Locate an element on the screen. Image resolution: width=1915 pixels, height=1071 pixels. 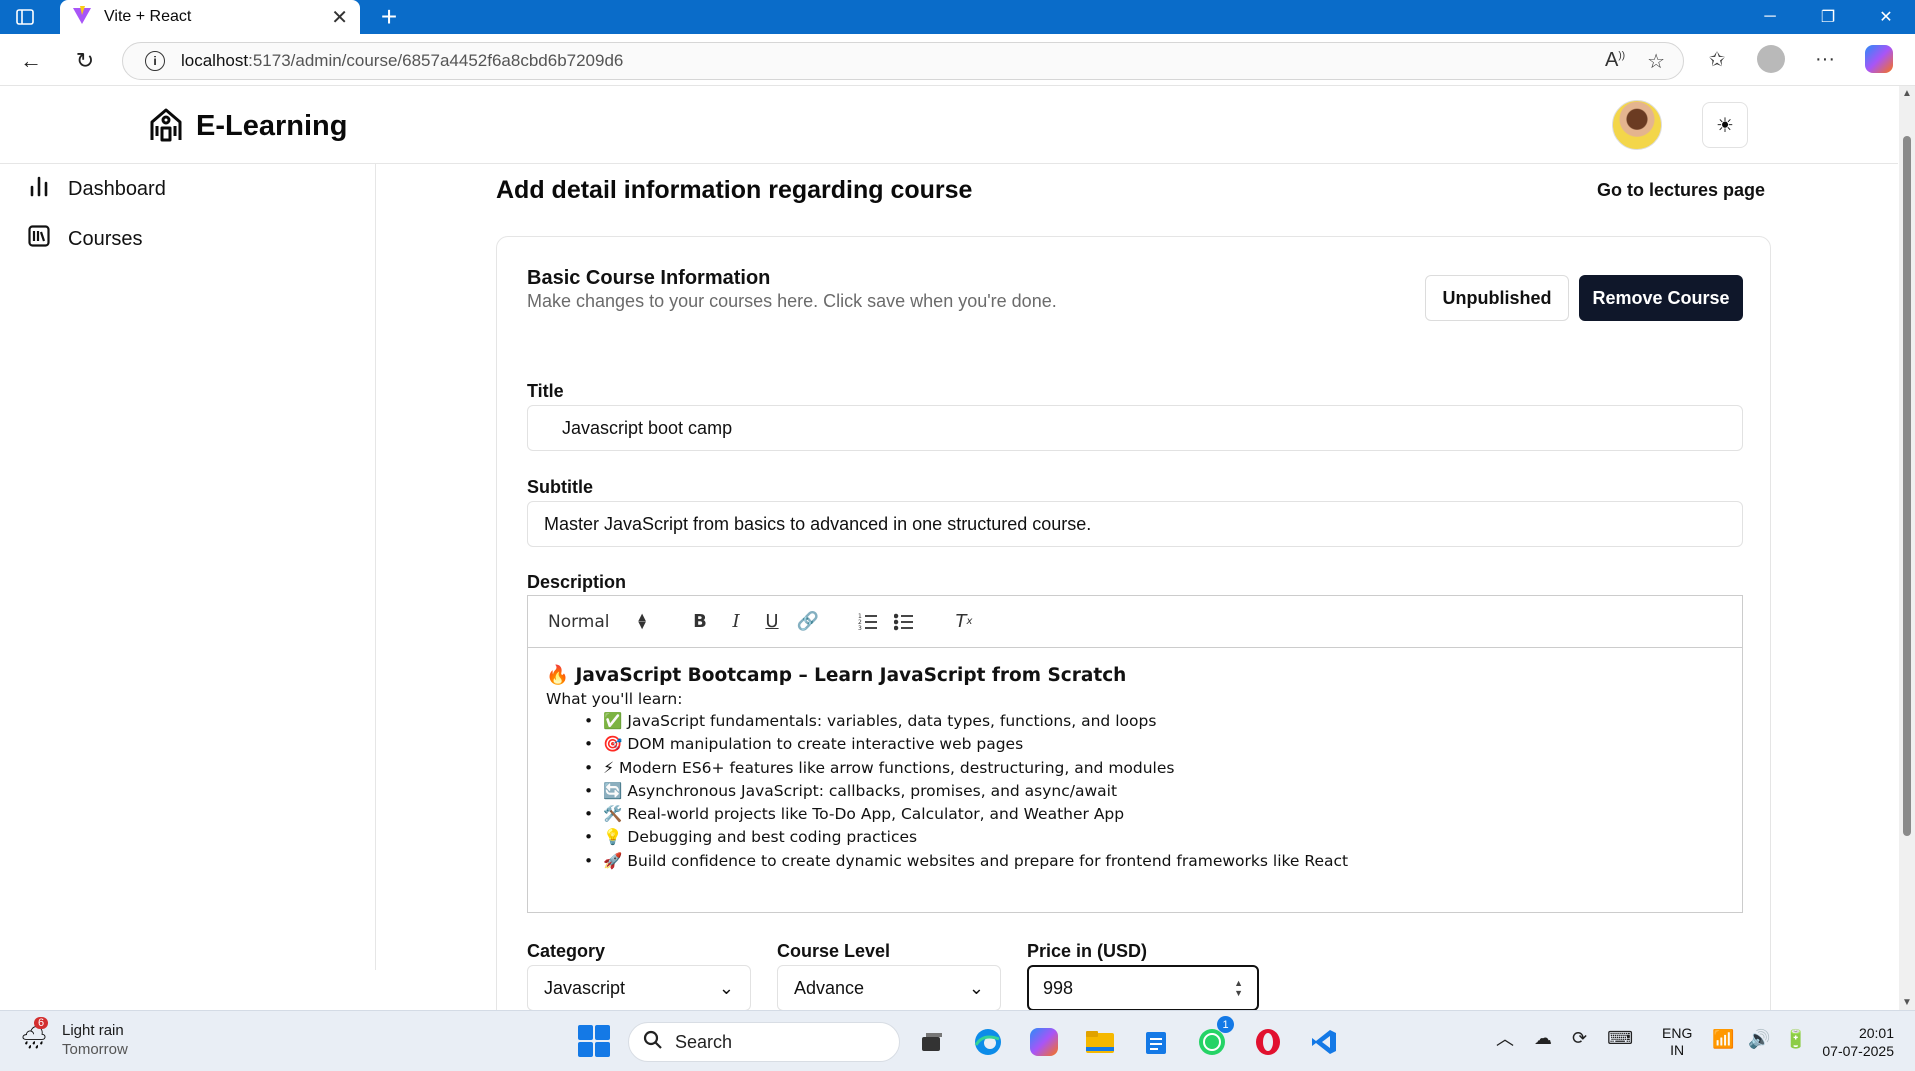
opera-icon is located at coordinates (1268, 1042).